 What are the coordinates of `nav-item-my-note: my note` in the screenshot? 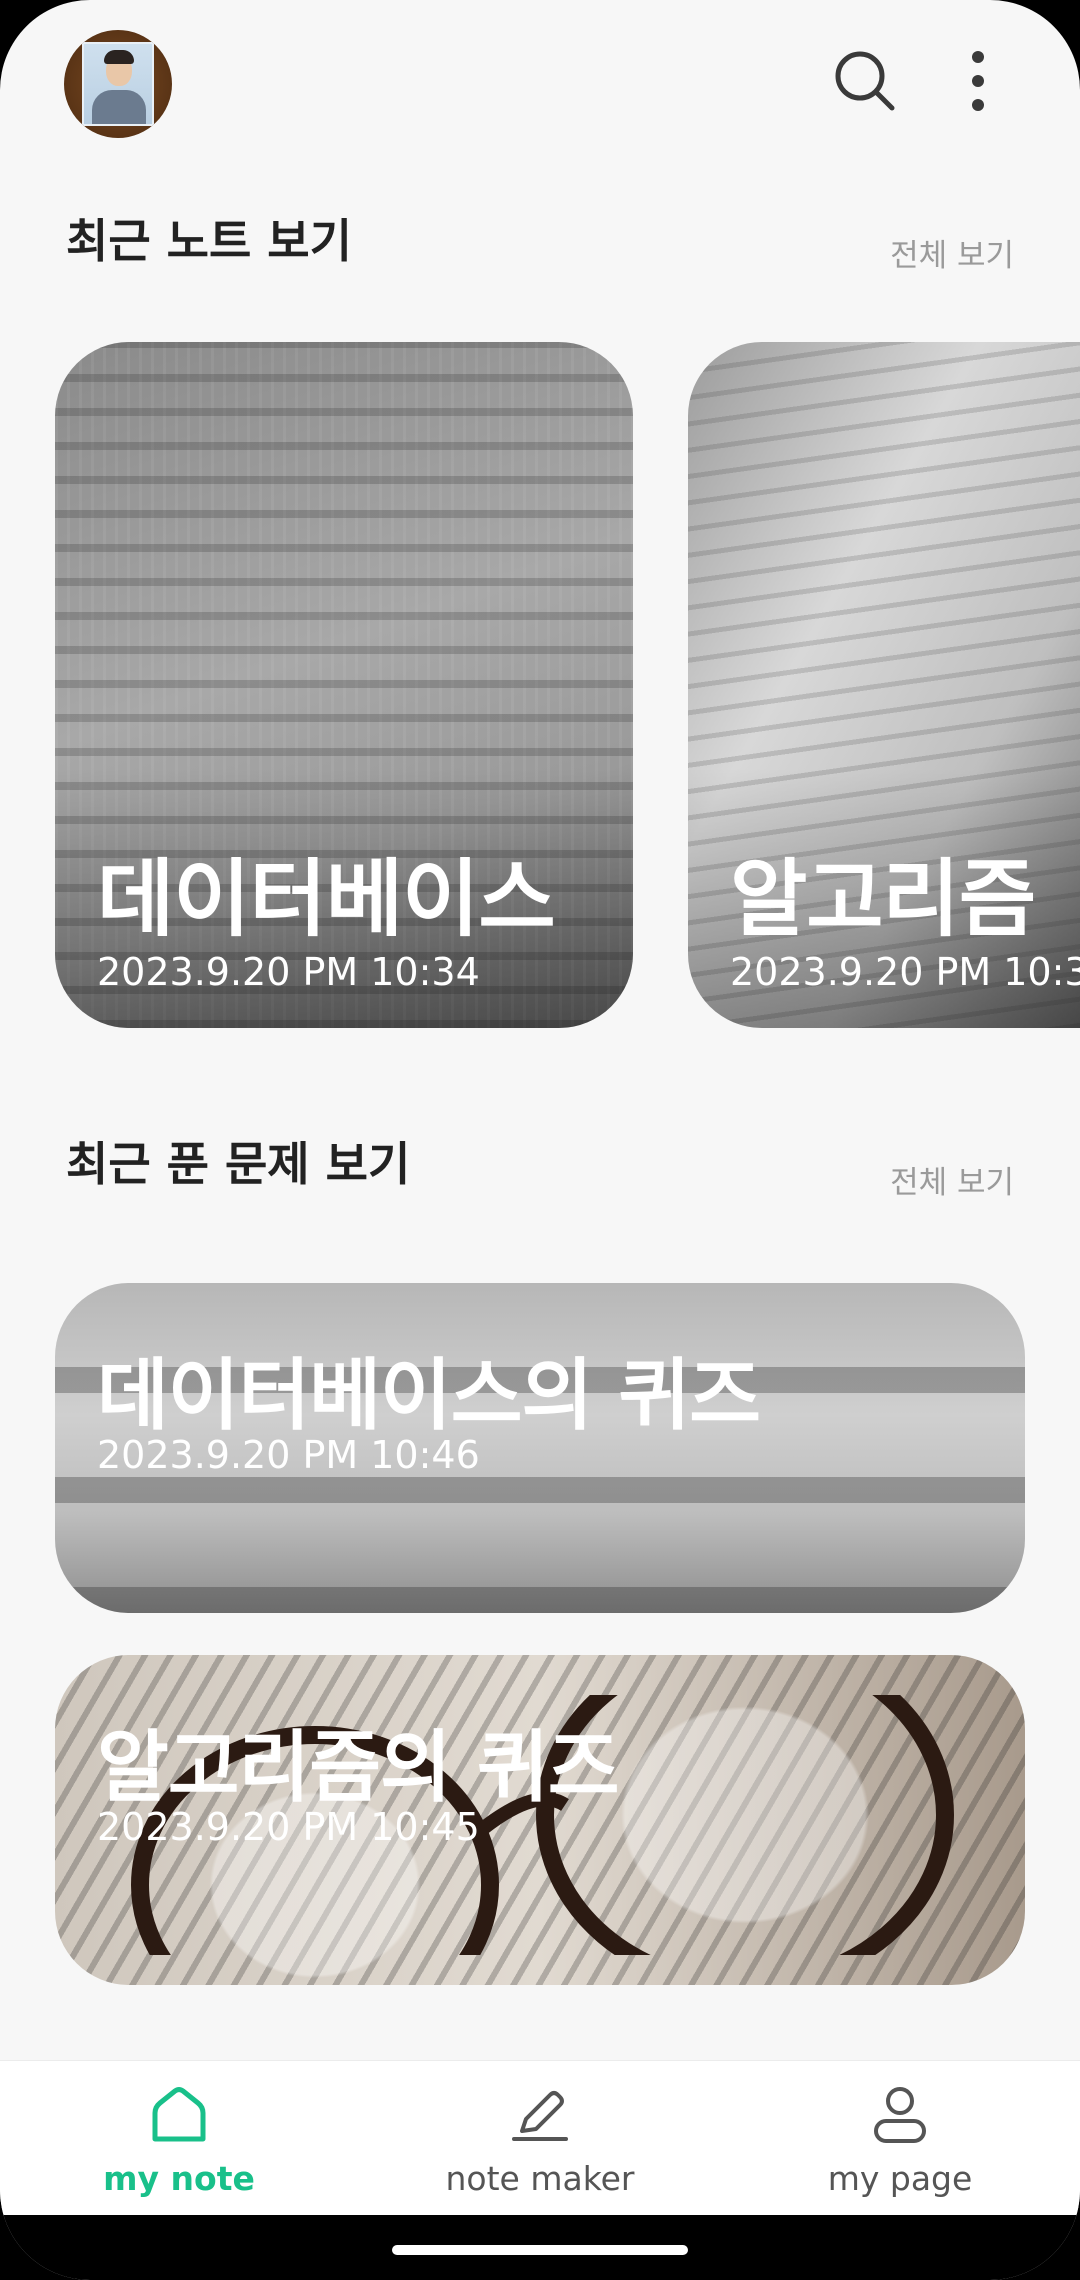 It's located at (179, 2138).